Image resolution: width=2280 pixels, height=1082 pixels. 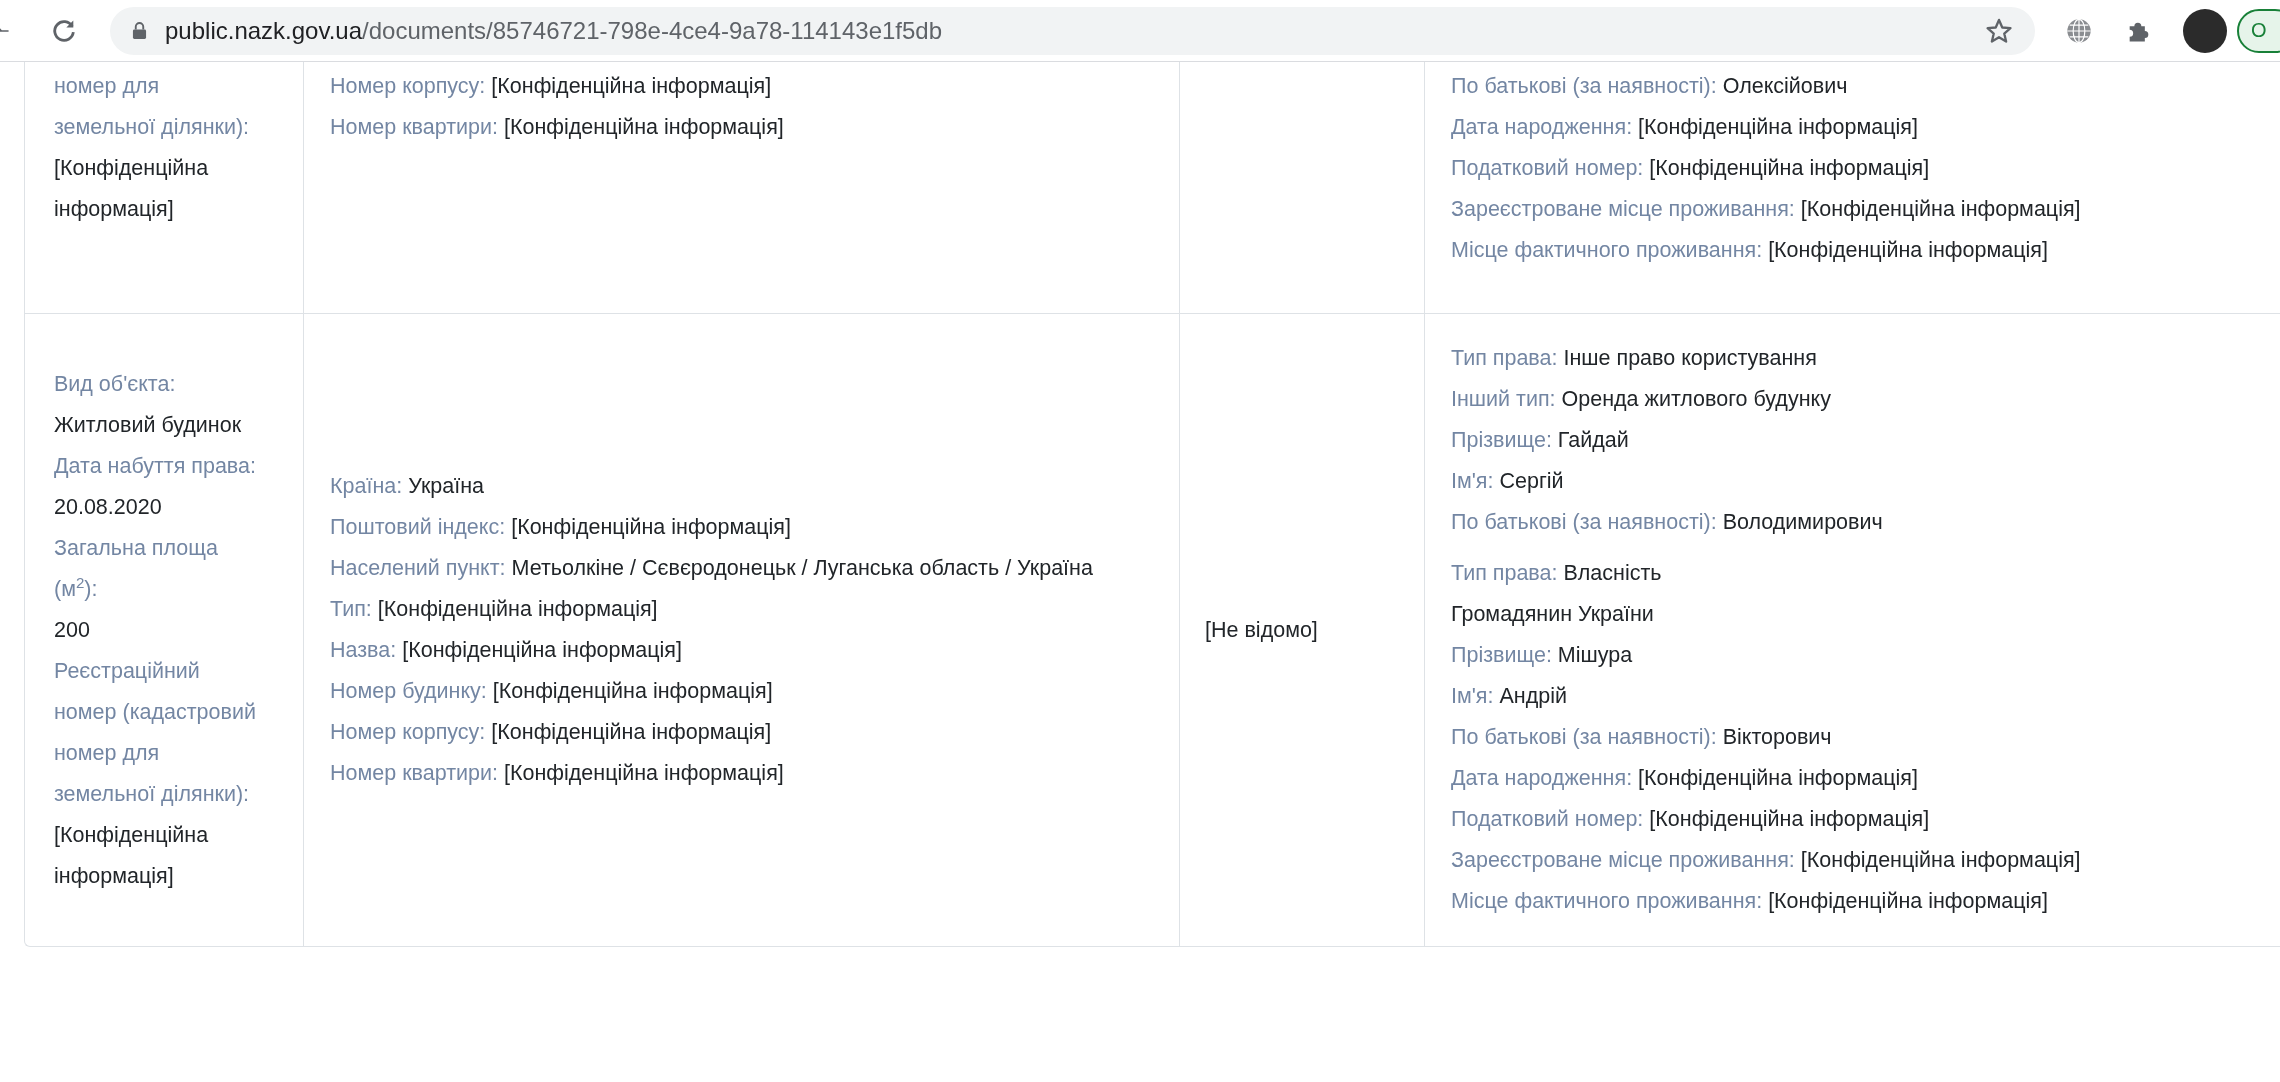 I want to click on globe-icon, so click(x=2079, y=30).